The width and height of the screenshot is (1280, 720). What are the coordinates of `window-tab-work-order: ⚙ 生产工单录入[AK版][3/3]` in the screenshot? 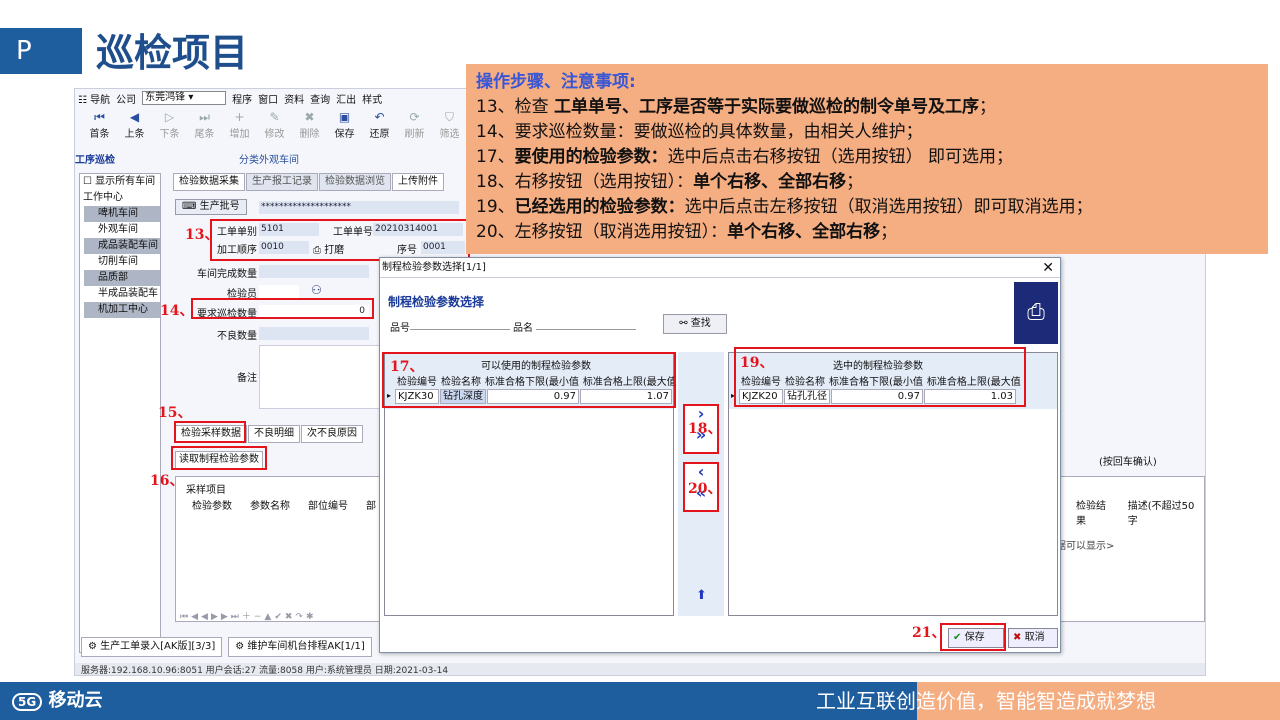 It's located at (152, 647).